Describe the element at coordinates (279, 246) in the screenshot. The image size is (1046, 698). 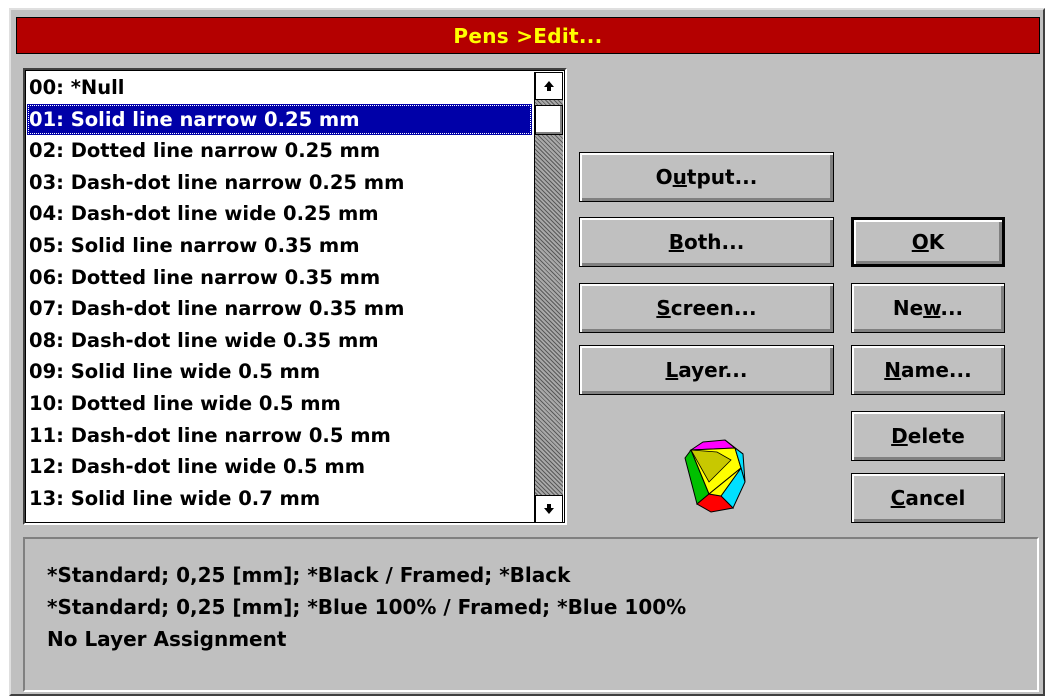
I see `pen-list-item: 05: Solid line narrow 0.35 mm` at that location.